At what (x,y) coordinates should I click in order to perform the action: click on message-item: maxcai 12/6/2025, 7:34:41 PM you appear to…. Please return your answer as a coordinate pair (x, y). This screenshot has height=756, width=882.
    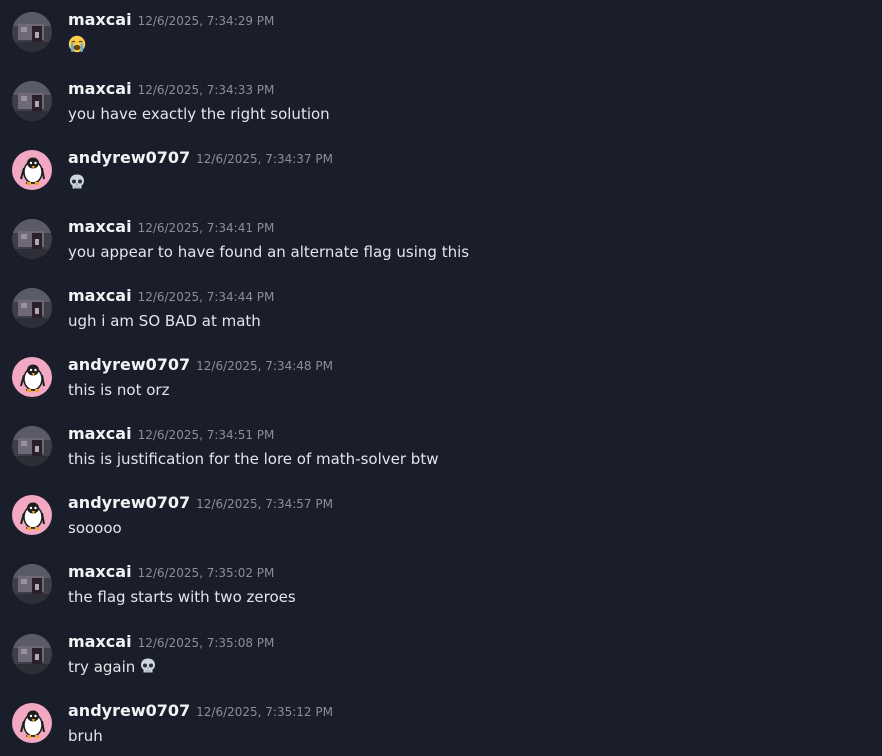
    Looking at the image, I should click on (441, 247).